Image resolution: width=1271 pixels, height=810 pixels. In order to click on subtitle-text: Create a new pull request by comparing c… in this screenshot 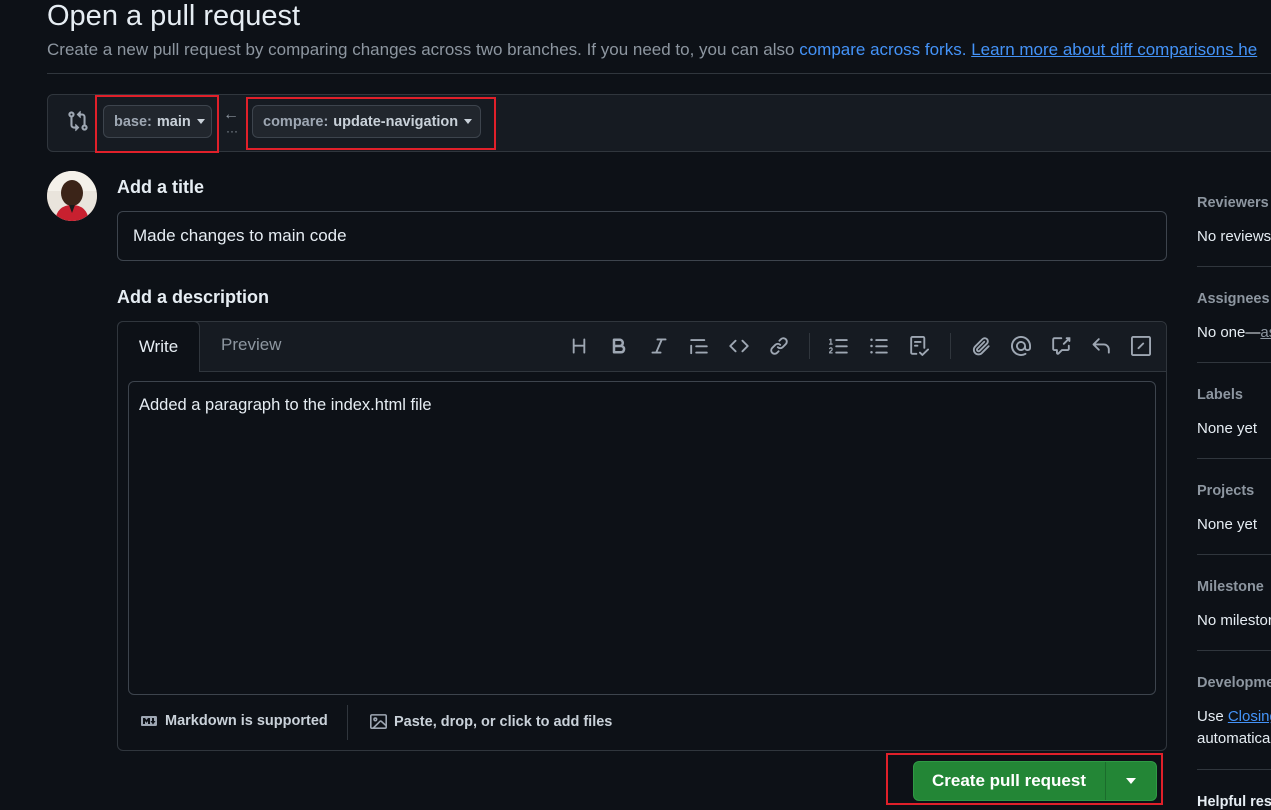, I will do `click(423, 49)`.